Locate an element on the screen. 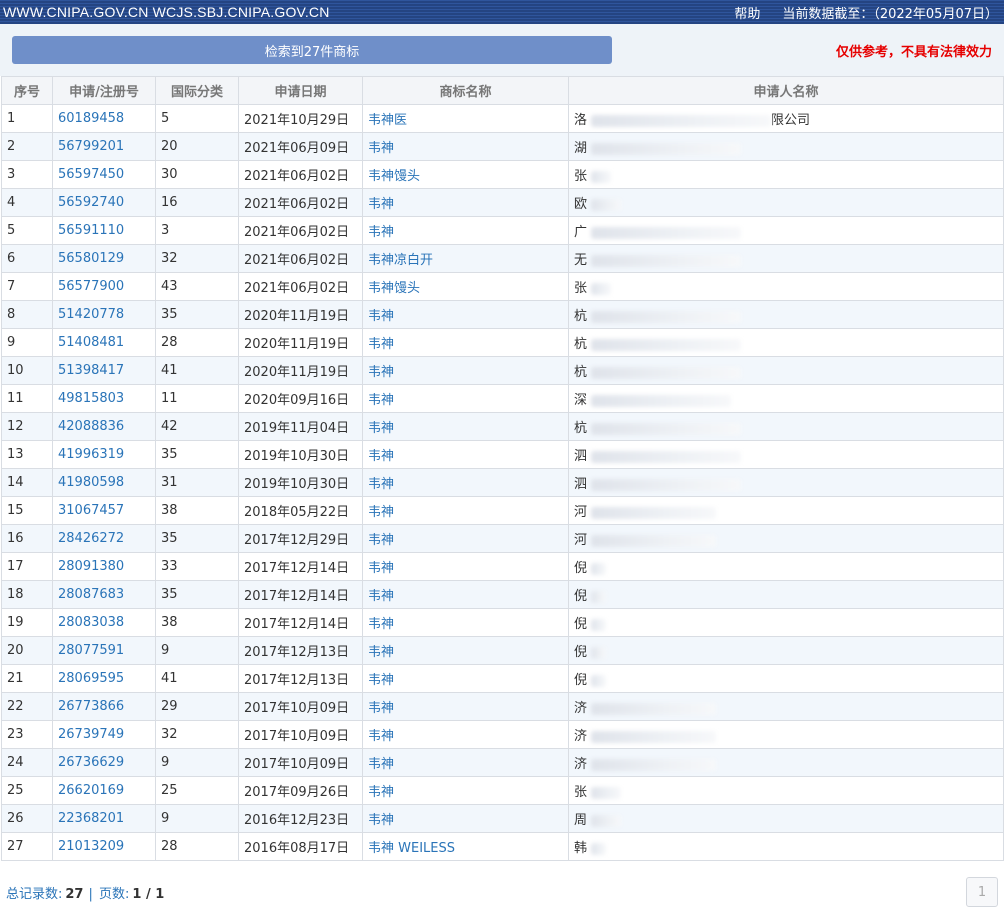  trademark-name-link: 韦神凉白开 is located at coordinates (465, 258).